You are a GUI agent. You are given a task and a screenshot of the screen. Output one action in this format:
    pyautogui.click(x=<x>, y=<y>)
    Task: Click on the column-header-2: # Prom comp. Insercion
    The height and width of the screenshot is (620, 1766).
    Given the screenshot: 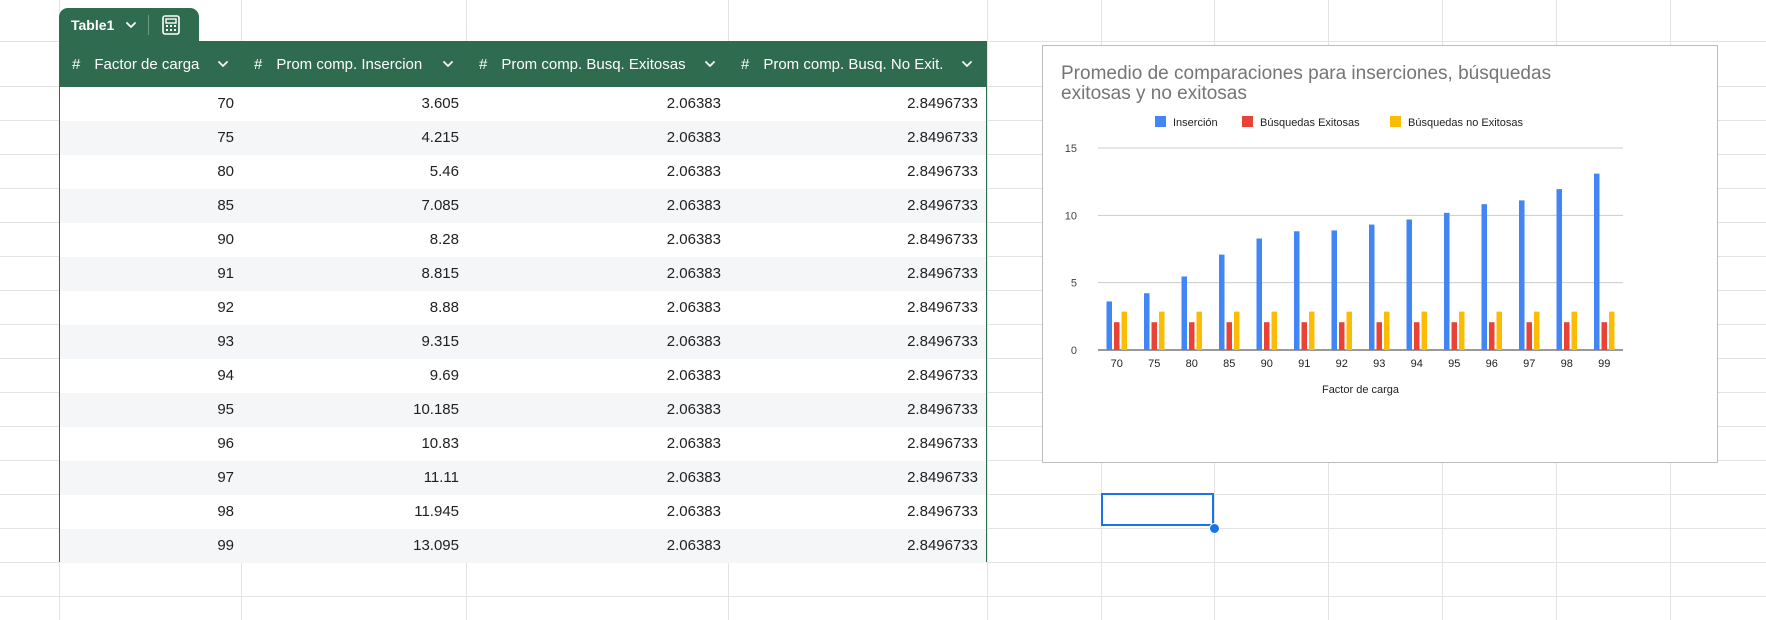 What is the action you would take?
    pyautogui.click(x=354, y=64)
    